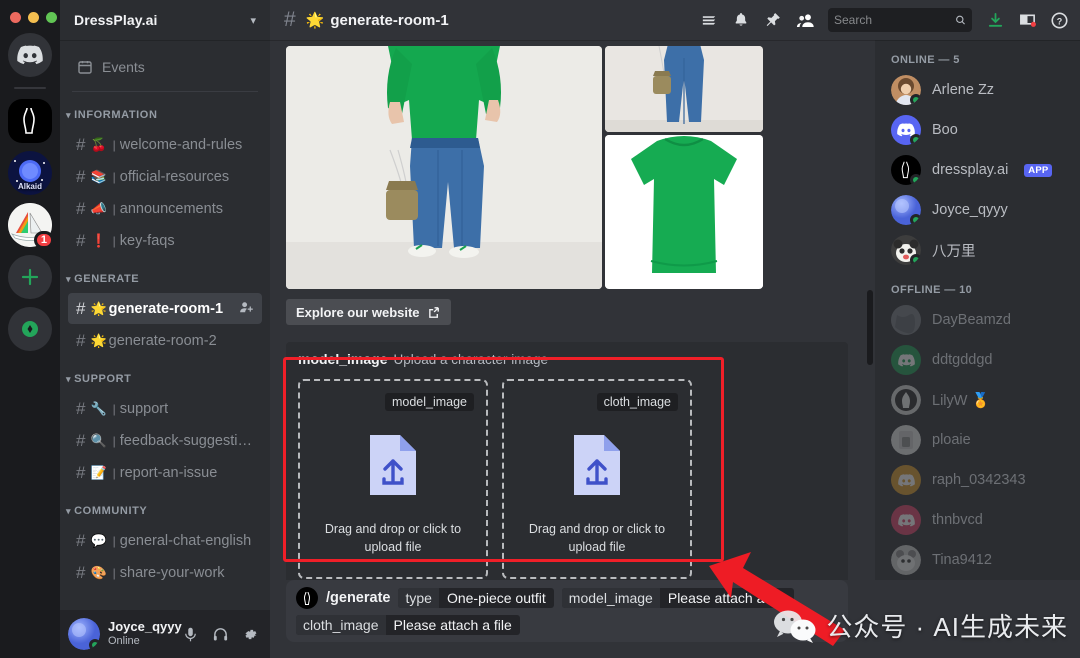 The width and height of the screenshot is (1080, 658). What do you see at coordinates (98, 572) in the screenshot?
I see `channel-emoji: 🎨` at bounding box center [98, 572].